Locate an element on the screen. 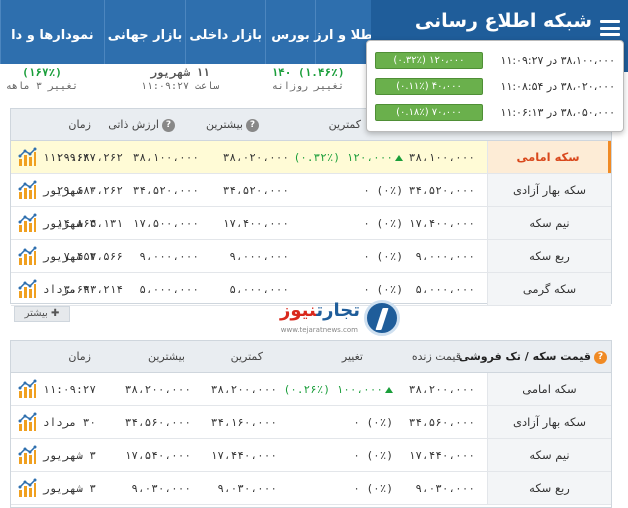 The width and height of the screenshot is (628, 508). row-high: ۱۷،۵۴۰،۰۰۰ is located at coordinates (157, 455).